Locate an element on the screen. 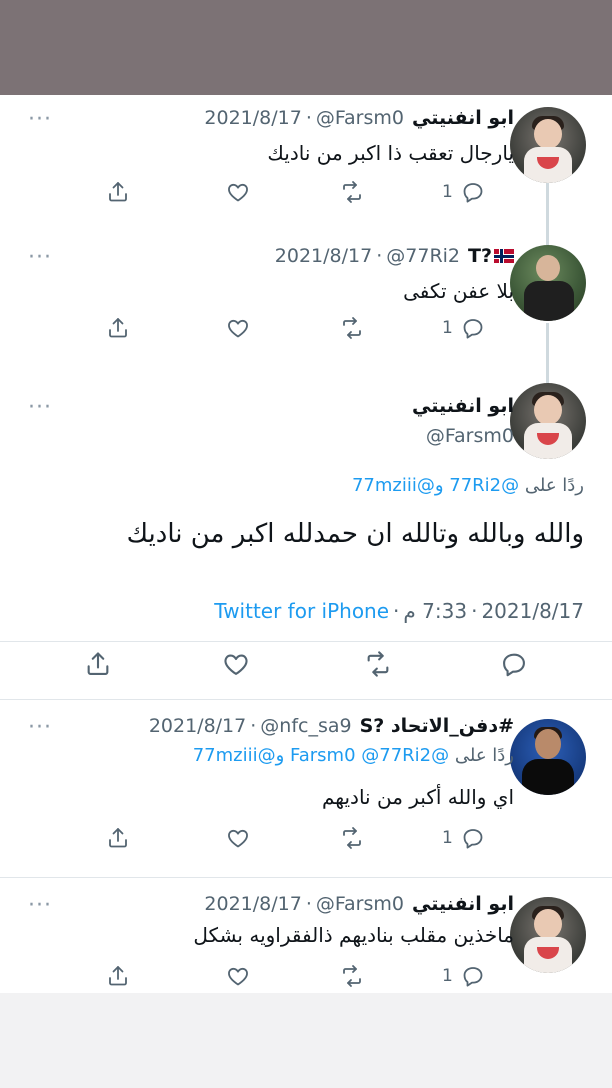 This screenshot has width=612, height=1088. tweet-2: T? @77Ri2 · 2021/8/17 ··· بلا عفن تكفى 1 is located at coordinates (306, 297).